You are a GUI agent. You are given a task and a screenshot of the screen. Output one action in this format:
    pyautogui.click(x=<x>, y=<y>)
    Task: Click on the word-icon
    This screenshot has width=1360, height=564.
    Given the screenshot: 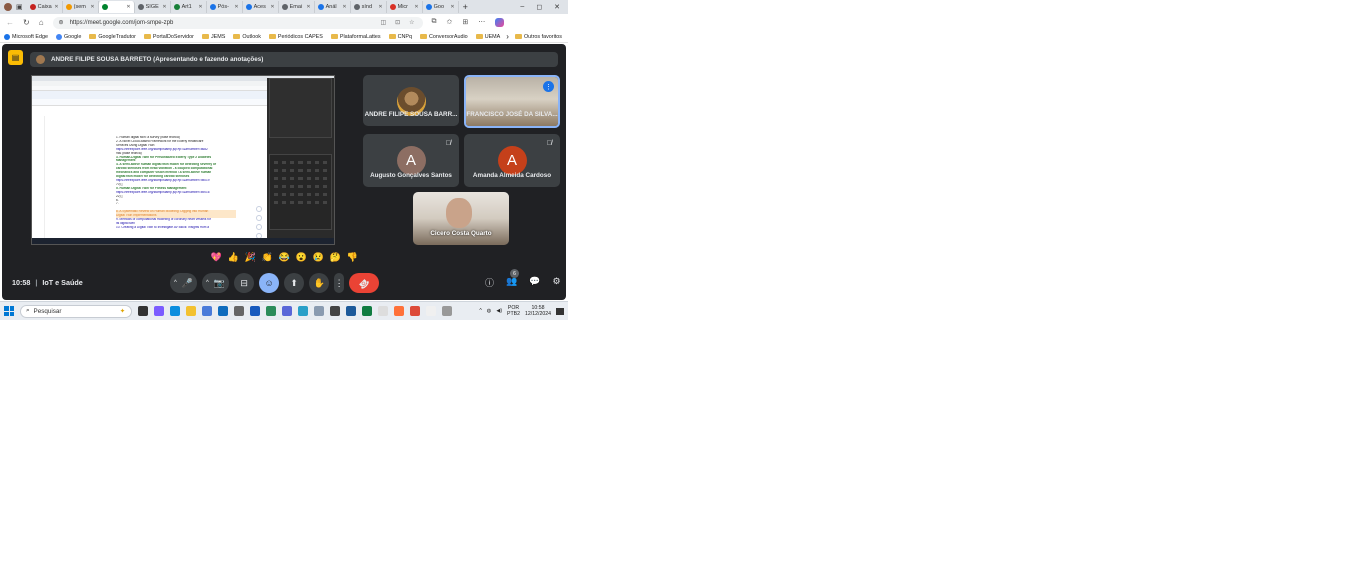 What is the action you would take?
    pyautogui.click(x=255, y=311)
    